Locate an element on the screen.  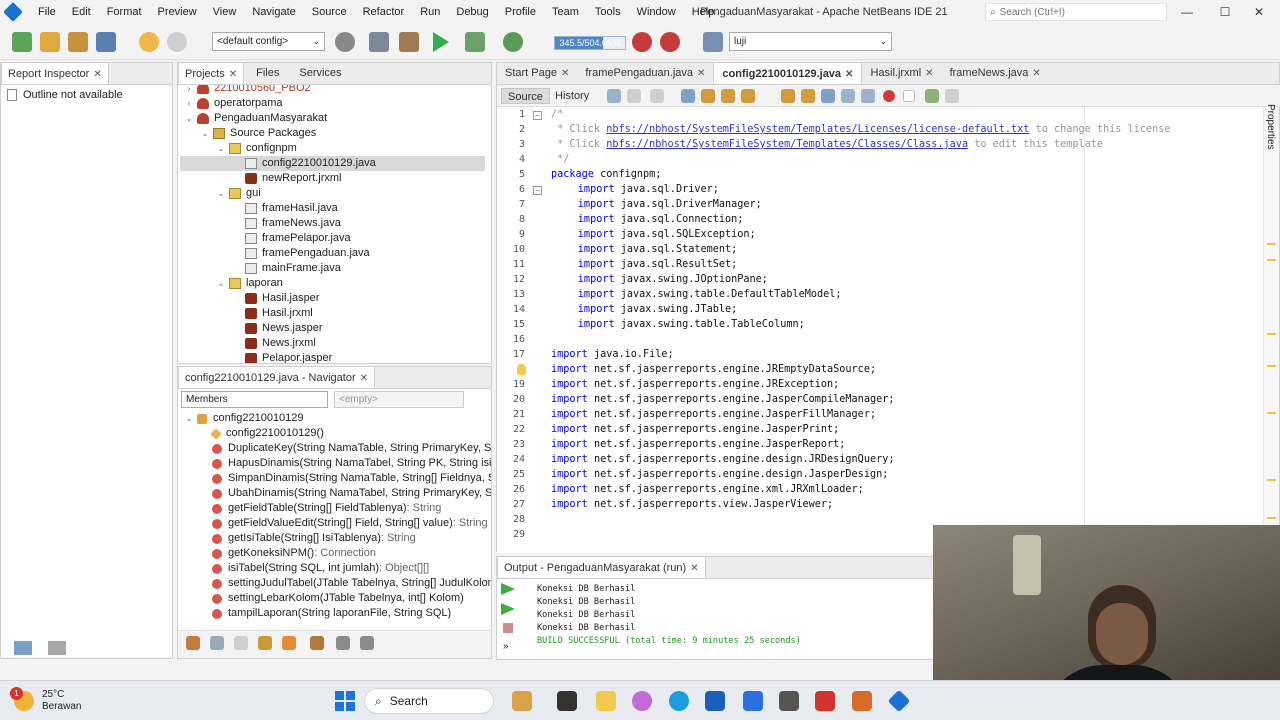
code-line: import java.io.File; is located at coordinates (612, 354).